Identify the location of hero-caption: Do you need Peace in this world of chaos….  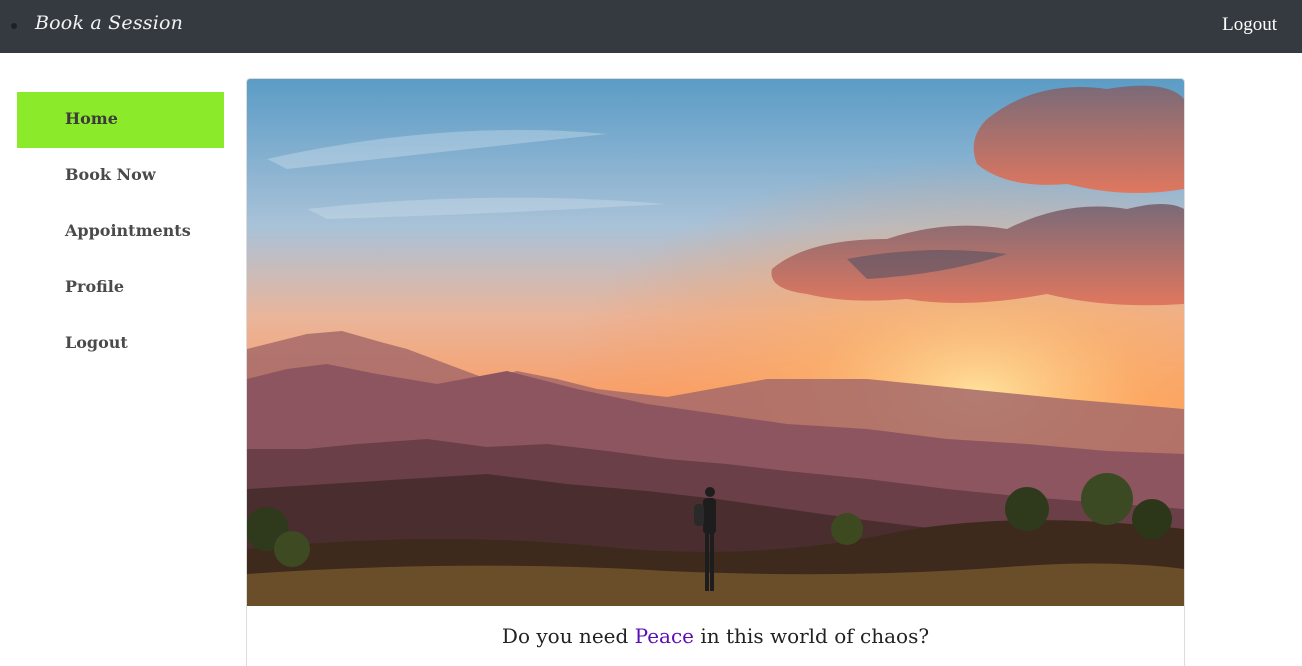
(715, 636).